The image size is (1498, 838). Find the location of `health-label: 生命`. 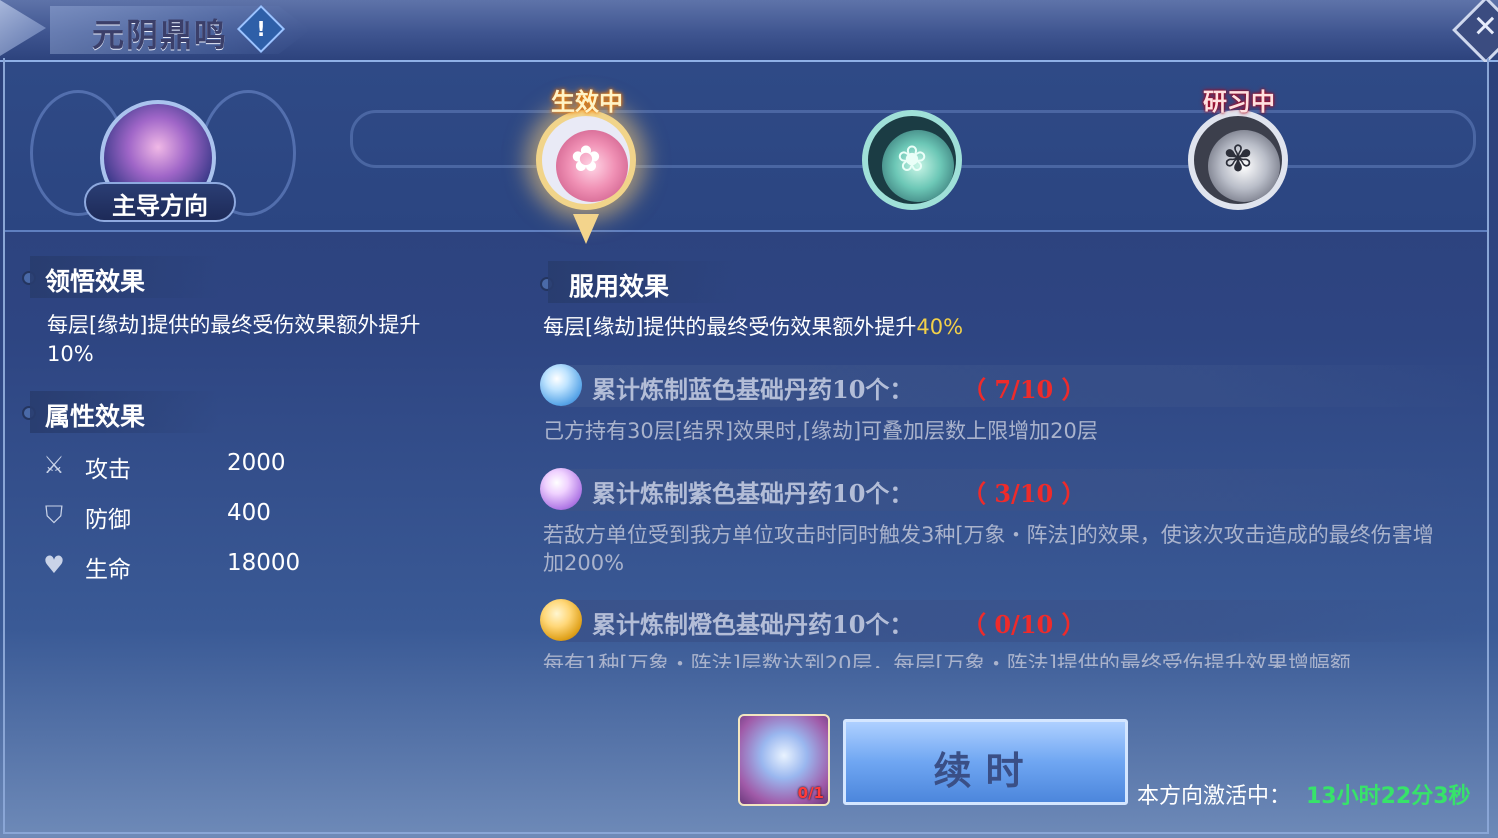

health-label: 生命 is located at coordinates (108, 570).